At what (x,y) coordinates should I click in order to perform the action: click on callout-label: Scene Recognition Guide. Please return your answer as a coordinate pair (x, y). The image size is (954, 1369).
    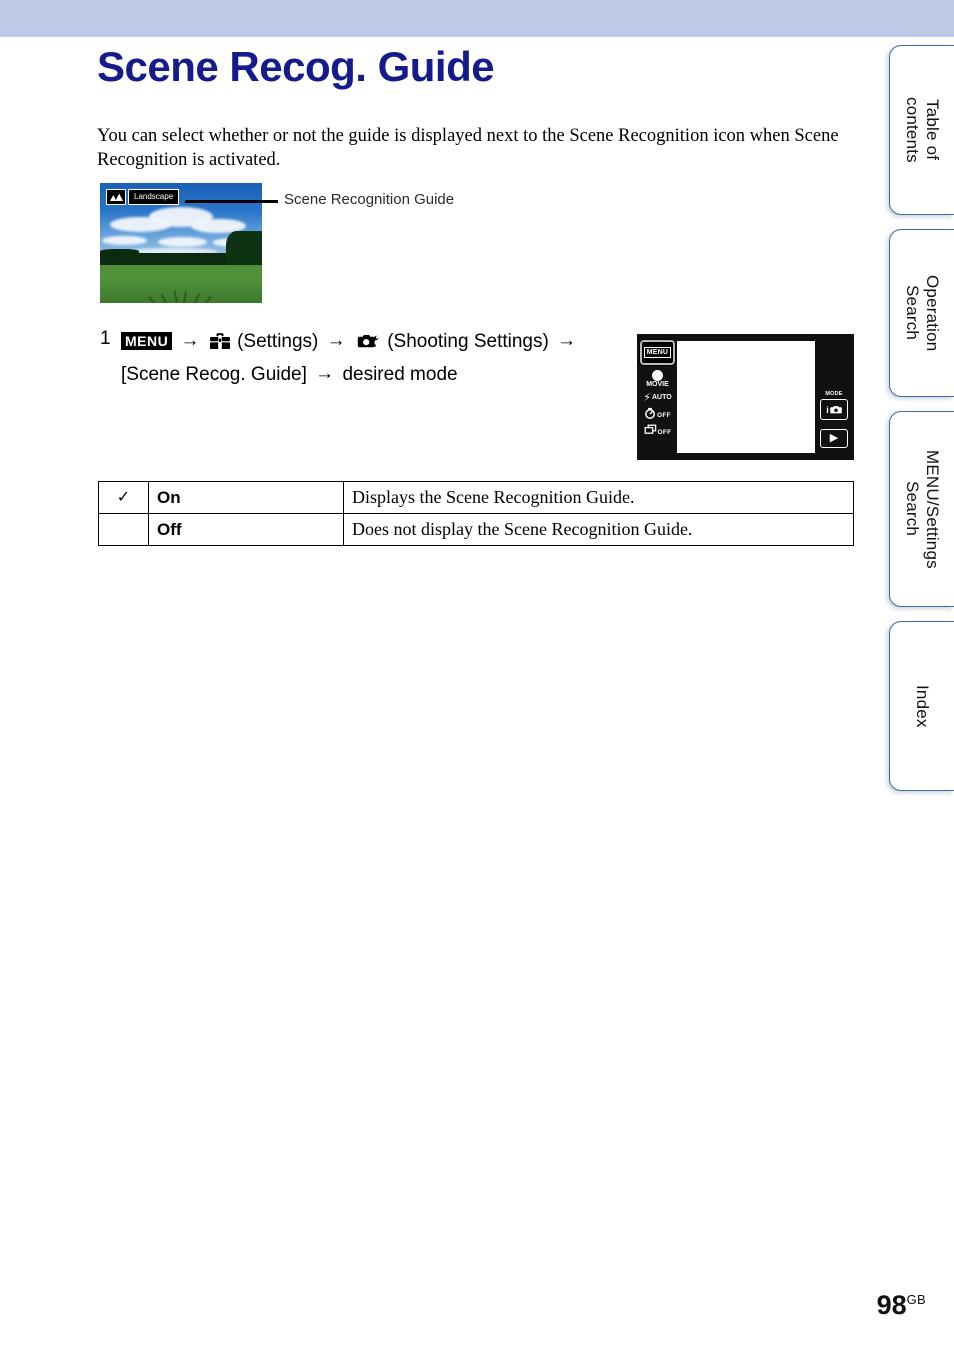
    Looking at the image, I should click on (369, 199).